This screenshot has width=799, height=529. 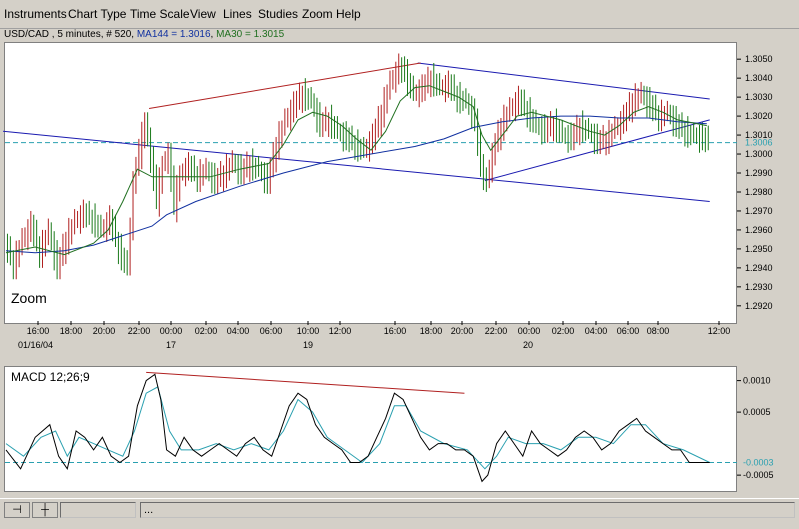 I want to click on date-label: 01/16/04, so click(x=35, y=345).